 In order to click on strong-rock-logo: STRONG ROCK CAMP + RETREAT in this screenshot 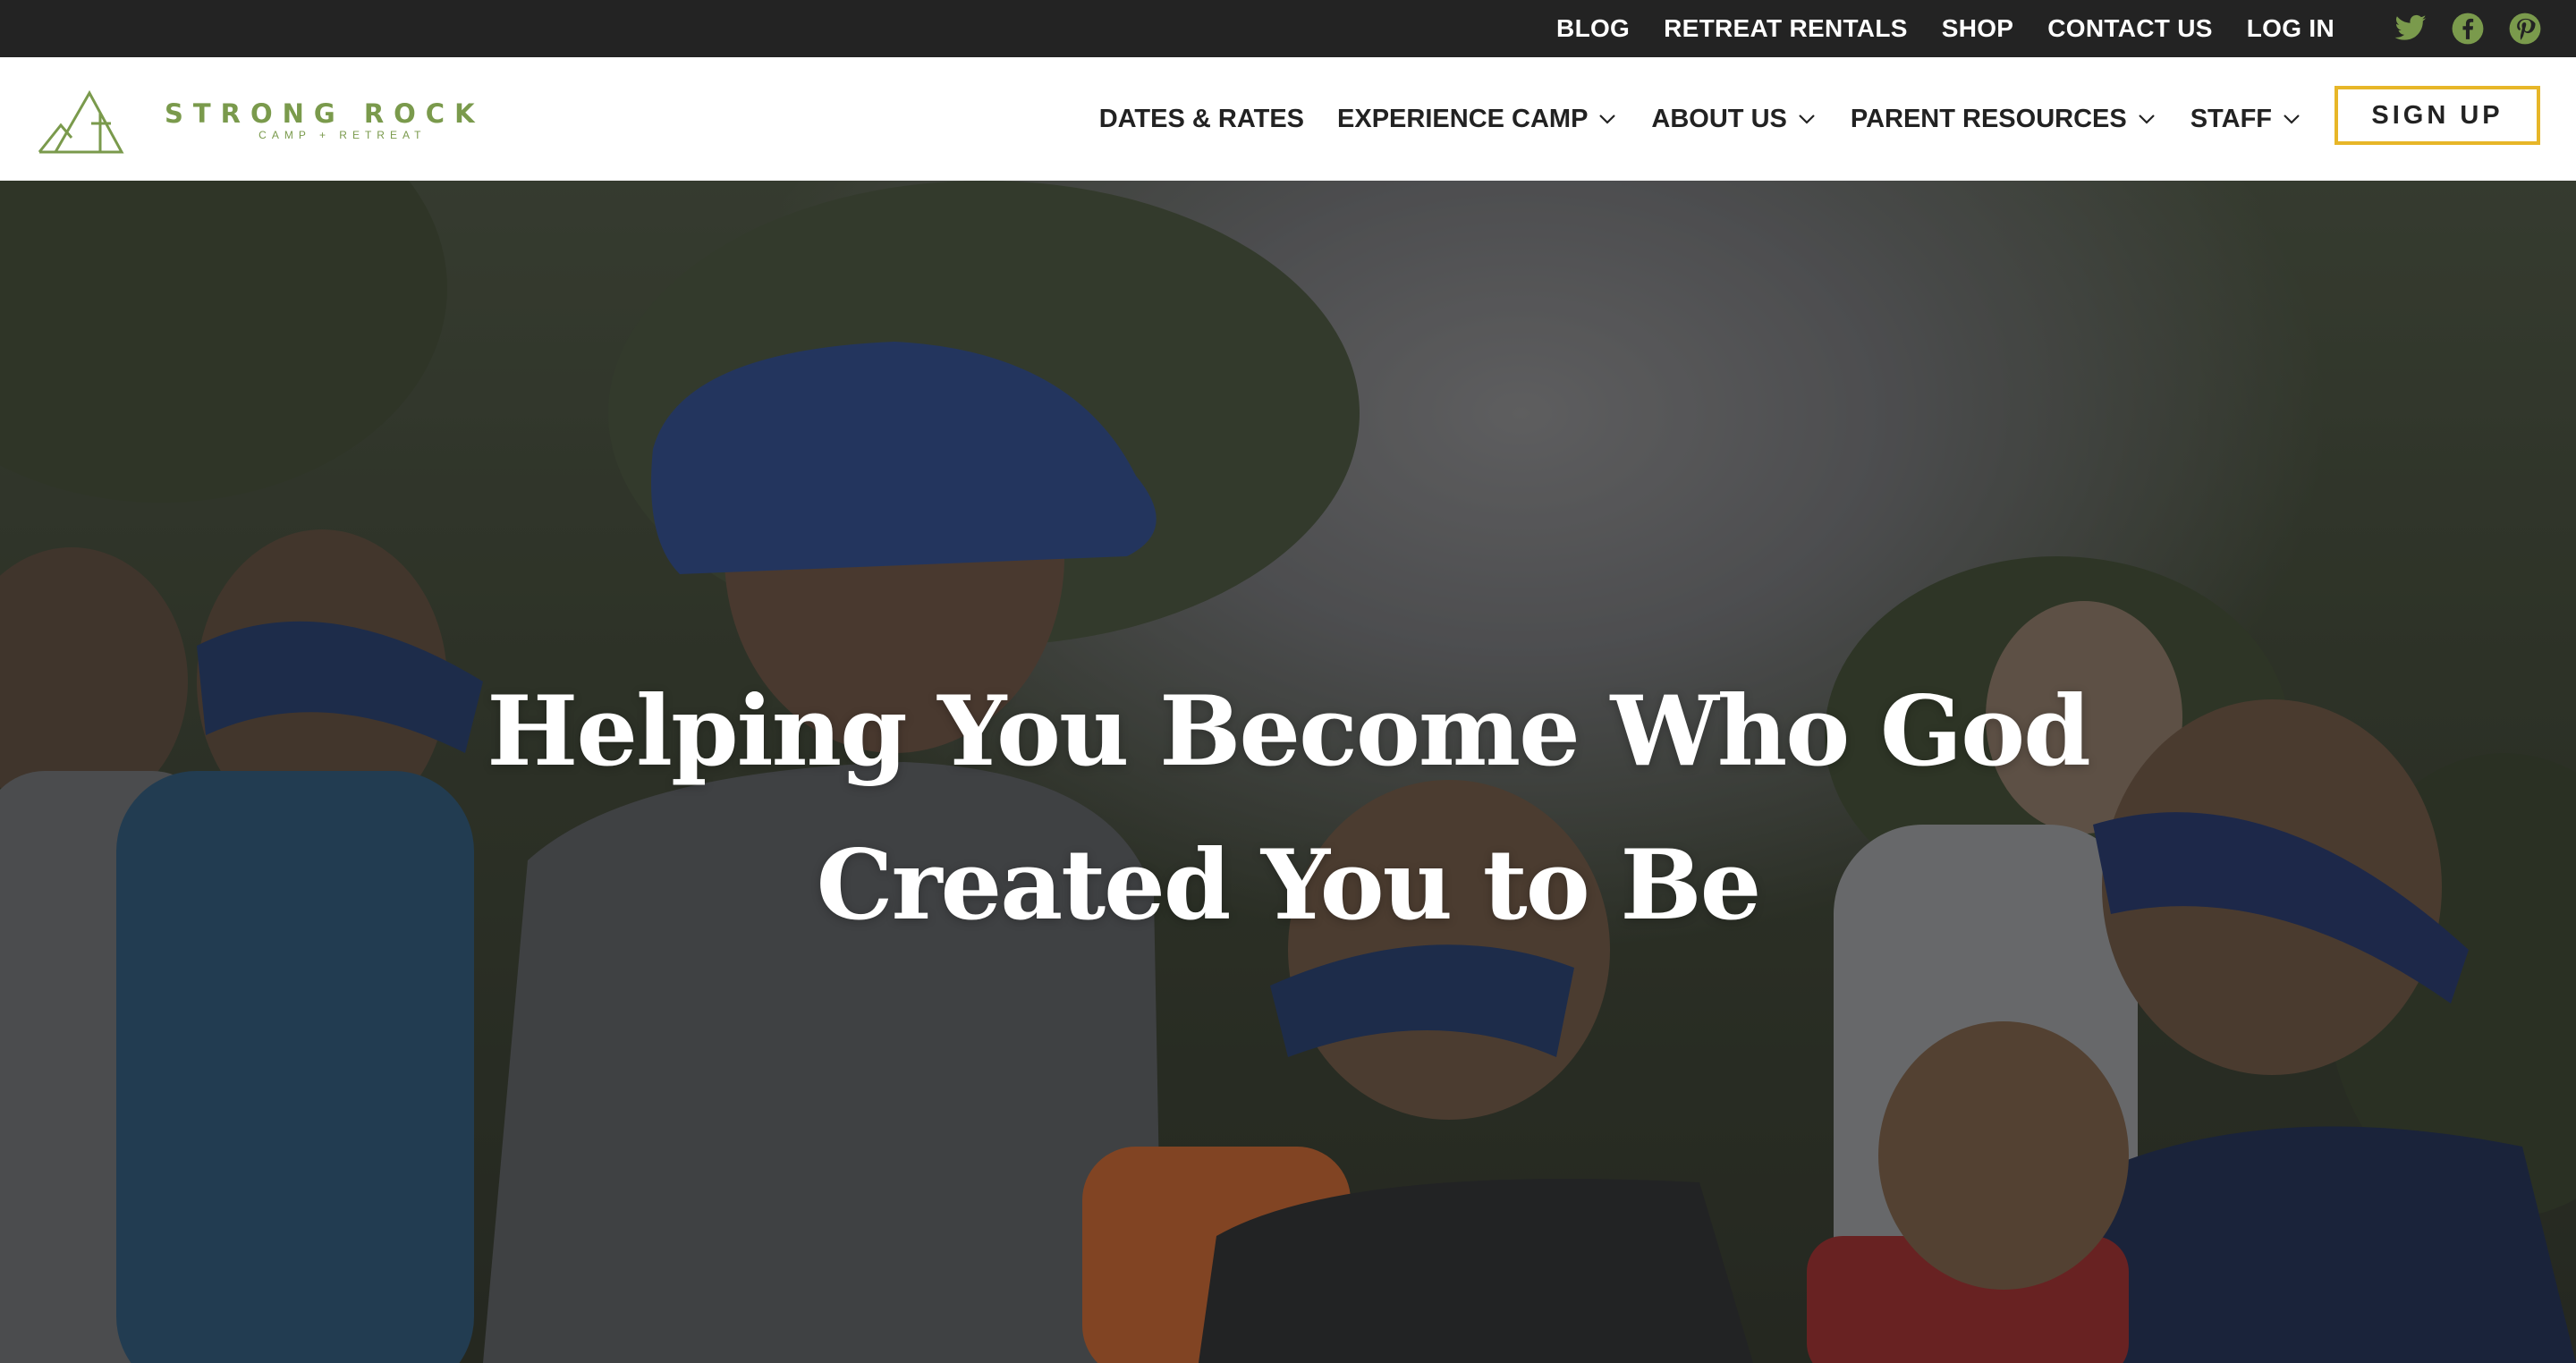, I will do `click(255, 120)`.